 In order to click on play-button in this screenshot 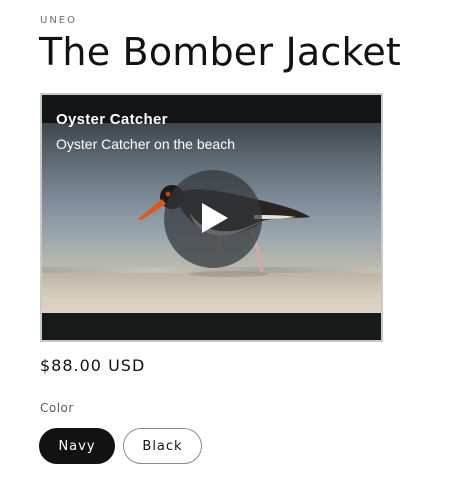, I will do `click(213, 219)`.